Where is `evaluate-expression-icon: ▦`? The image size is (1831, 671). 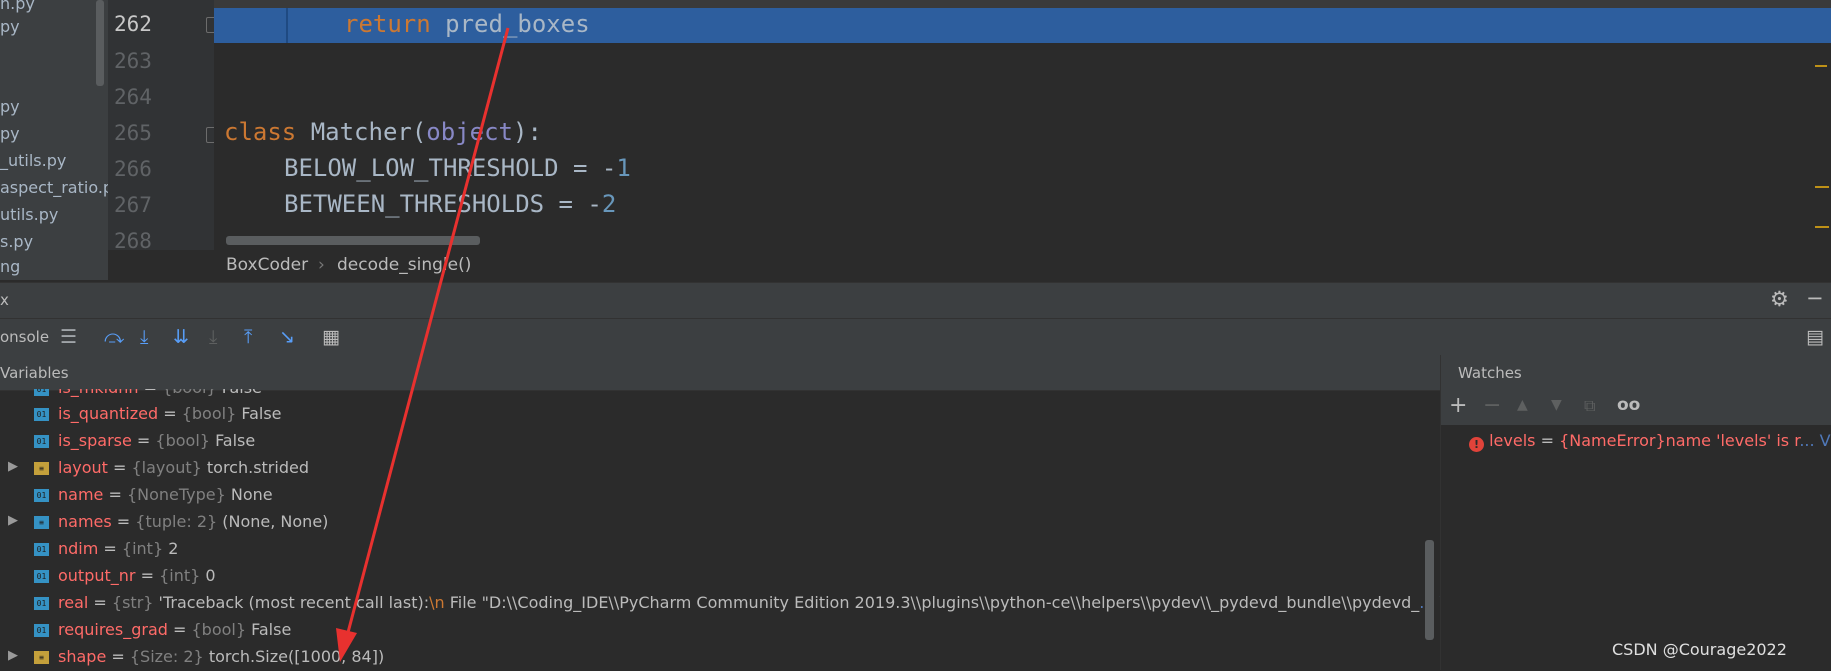 evaluate-expression-icon: ▦ is located at coordinates (331, 337).